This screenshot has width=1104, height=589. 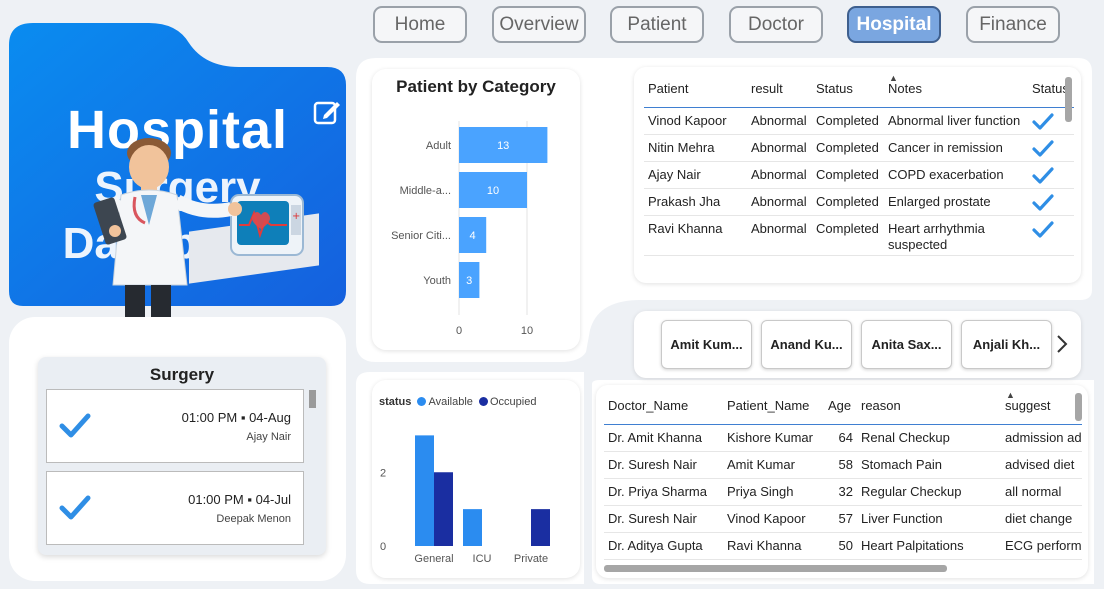 I want to click on table-cell: advised diet, so click(x=1041, y=465).